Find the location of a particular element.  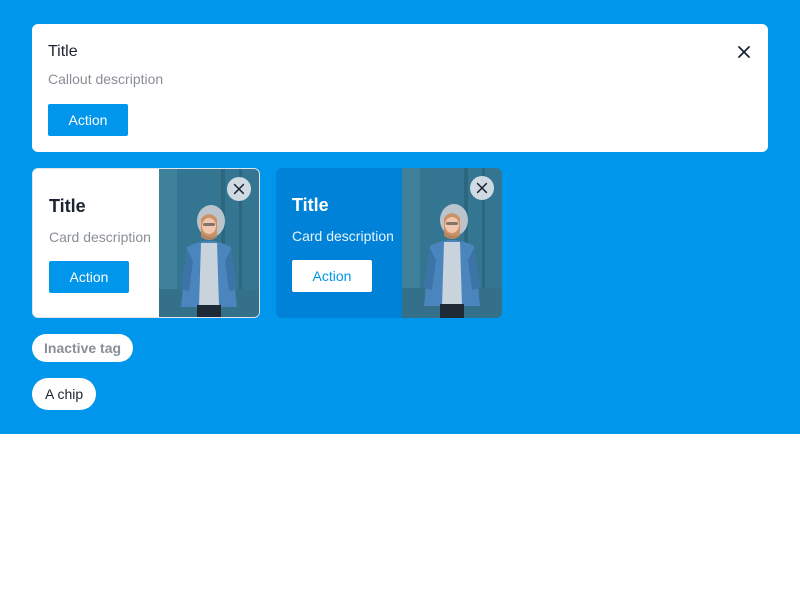

callout-action-button: Action is located at coordinates (88, 120).